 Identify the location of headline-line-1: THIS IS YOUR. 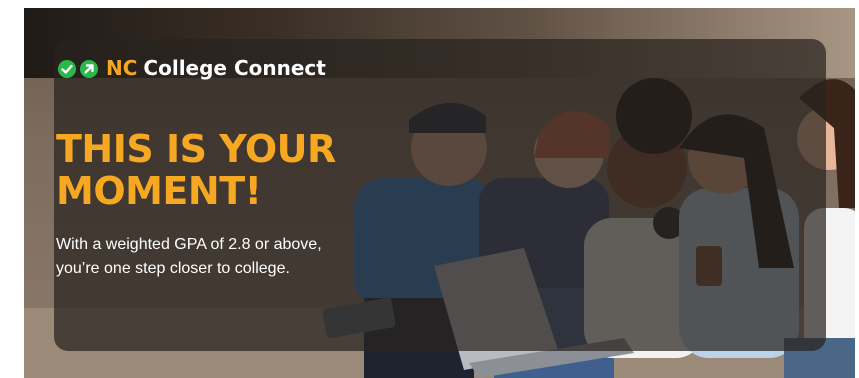
(196, 149).